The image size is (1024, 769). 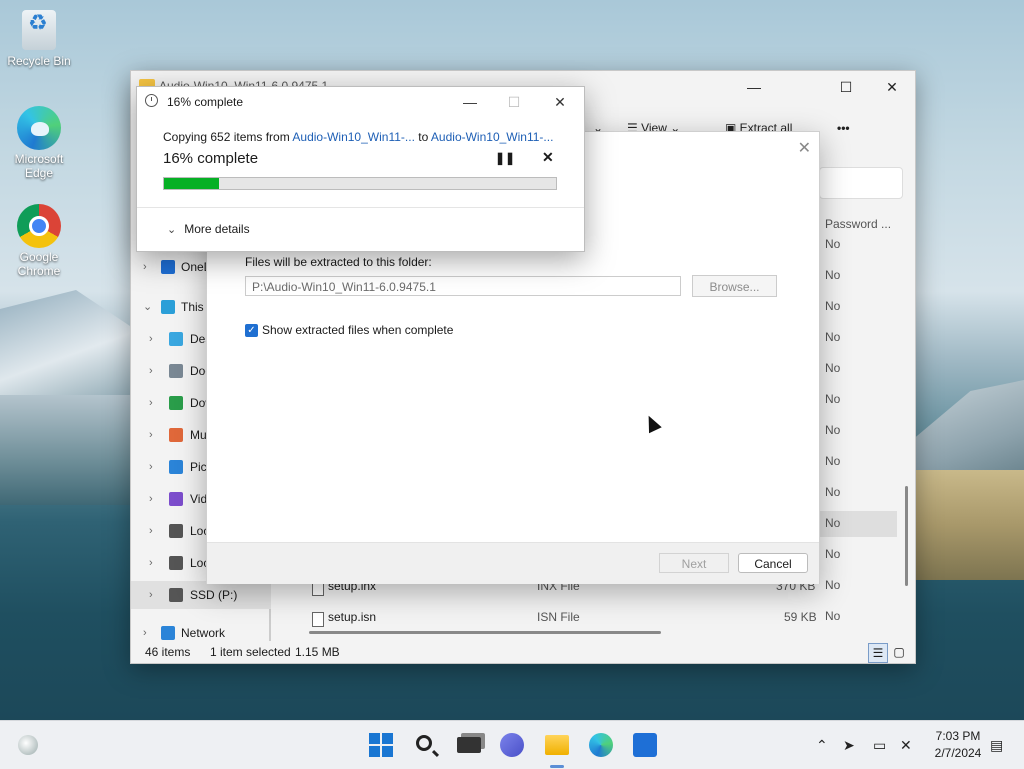 What do you see at coordinates (318, 619) in the screenshot?
I see `file-icon` at bounding box center [318, 619].